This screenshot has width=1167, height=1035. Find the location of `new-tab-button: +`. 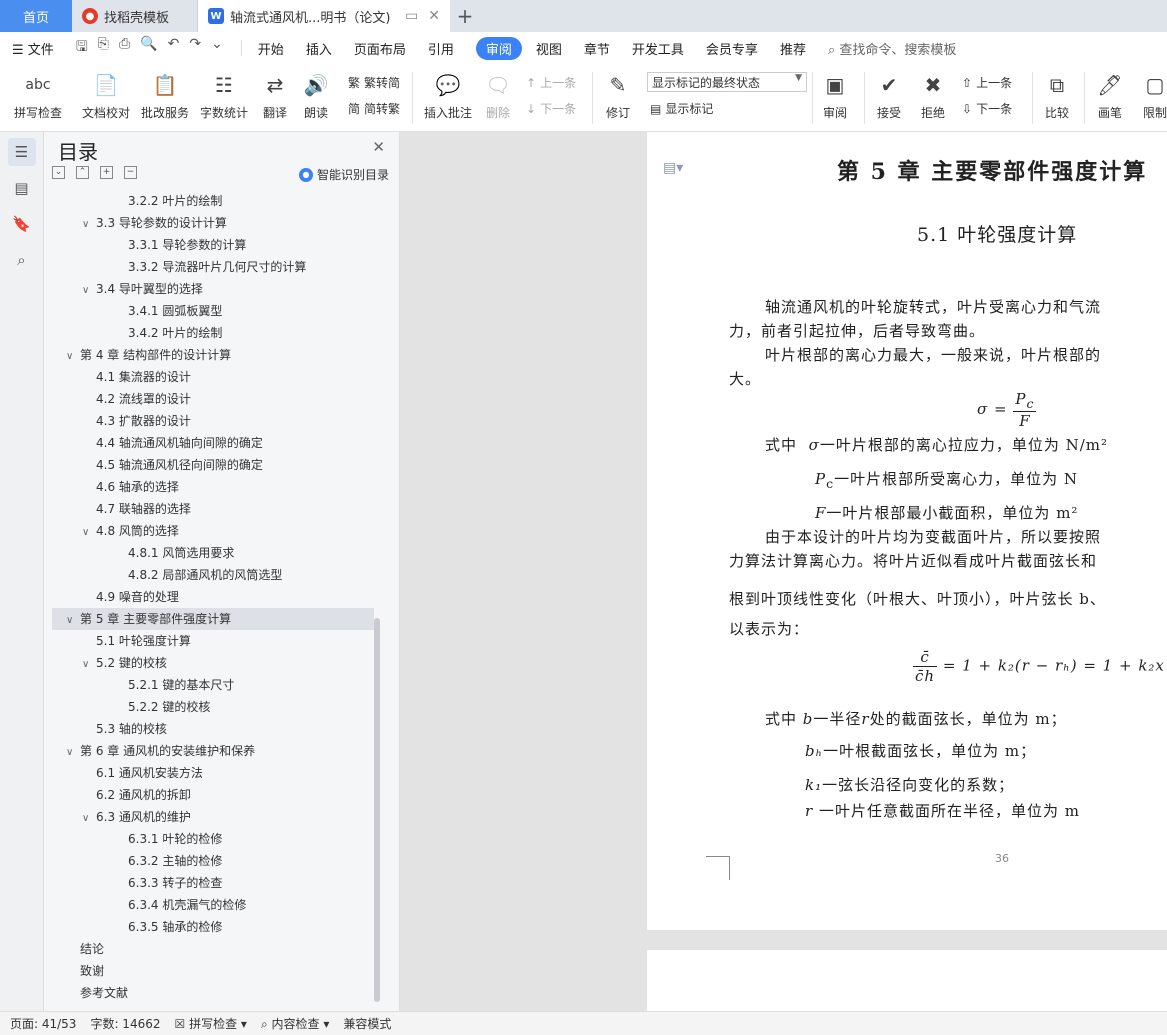

new-tab-button: + is located at coordinates (465, 16).